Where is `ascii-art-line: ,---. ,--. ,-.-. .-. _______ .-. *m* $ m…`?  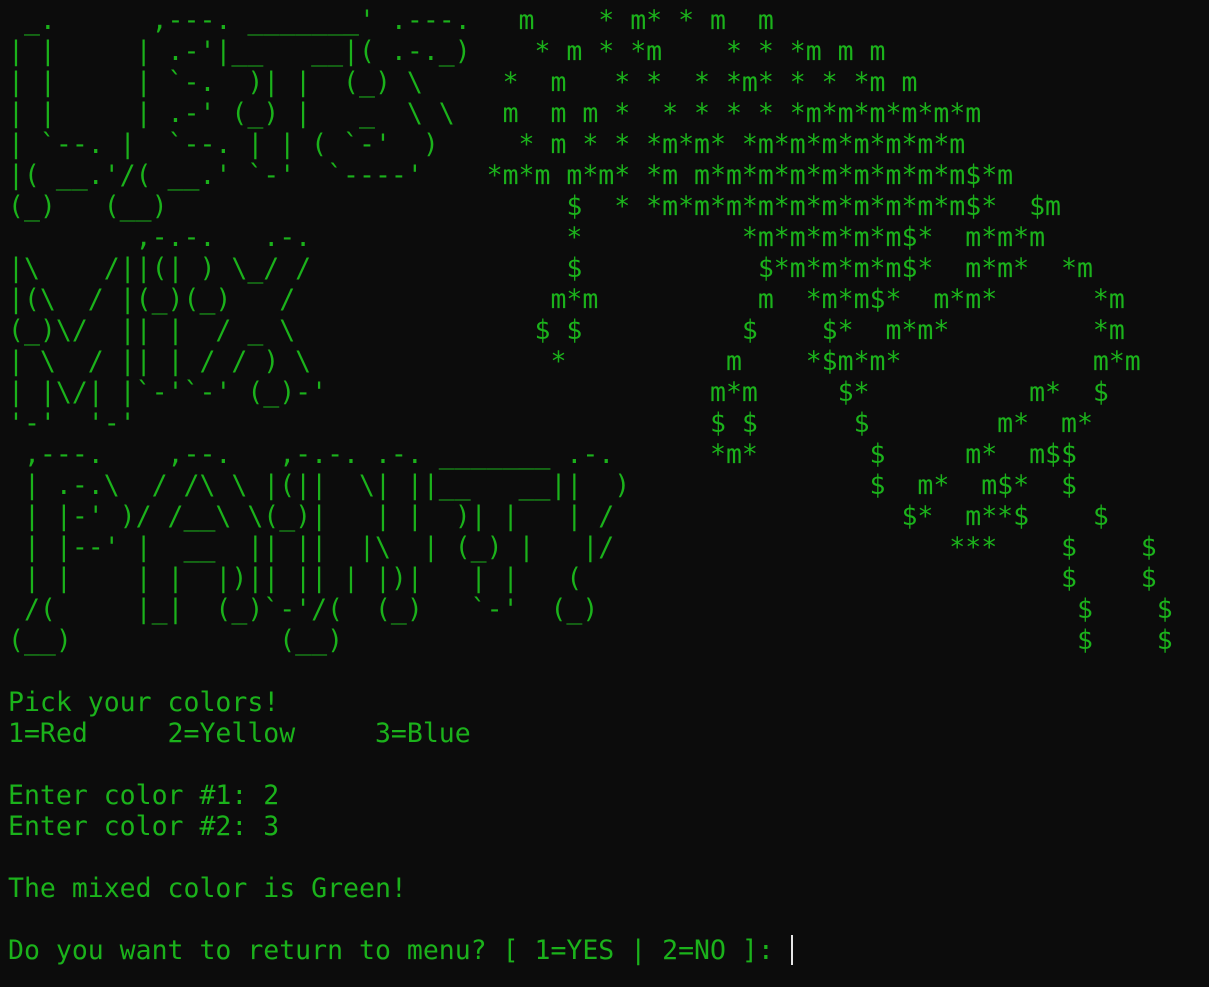 ascii-art-line: ,---. ,--. ,-.-. .-. _______ .-. *m* $ m… is located at coordinates (542, 454).